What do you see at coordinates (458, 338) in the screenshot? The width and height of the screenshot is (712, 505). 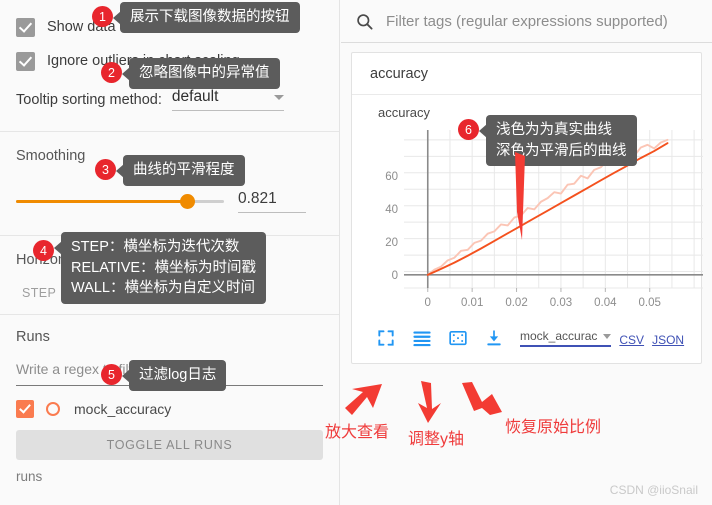 I see `reset-aspect-icon` at bounding box center [458, 338].